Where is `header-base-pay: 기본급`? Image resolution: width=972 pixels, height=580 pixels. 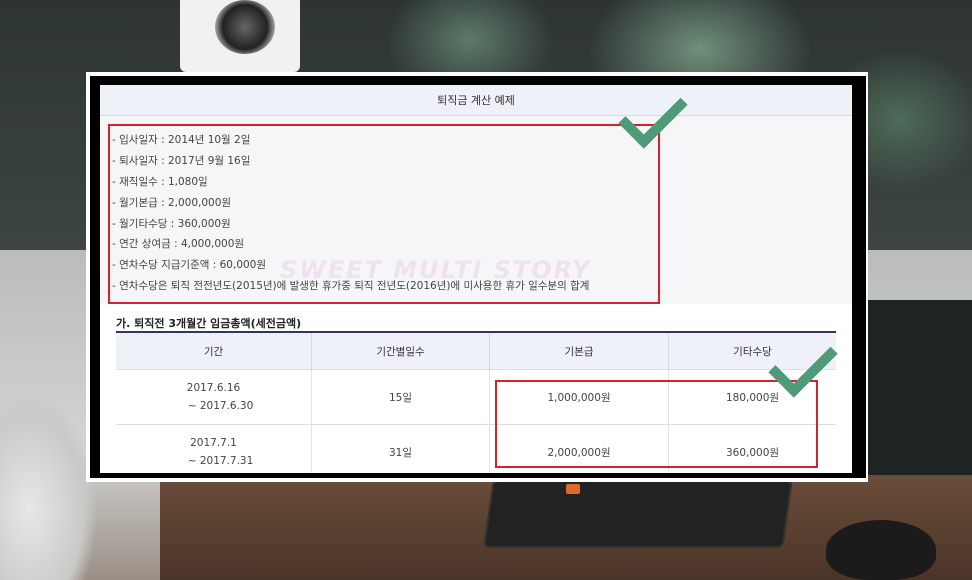
header-base-pay: 기본급 is located at coordinates (579, 350).